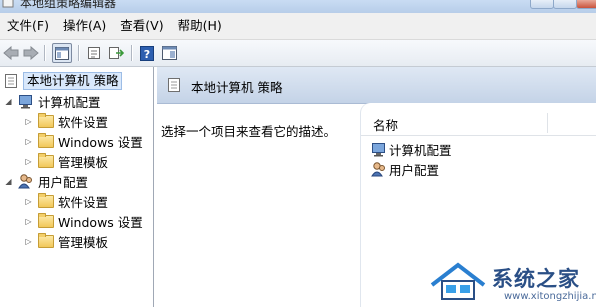 The width and height of the screenshot is (596, 307). Describe the element at coordinates (169, 53) in the screenshot. I see `show-pane-icon` at that location.